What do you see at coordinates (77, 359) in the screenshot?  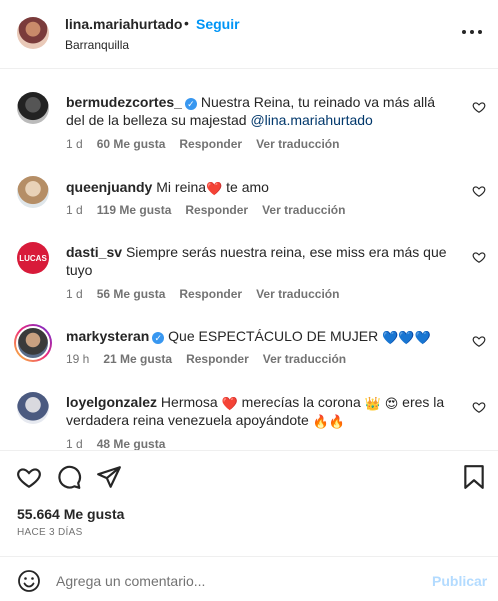 I see `comment-time: 19 h` at bounding box center [77, 359].